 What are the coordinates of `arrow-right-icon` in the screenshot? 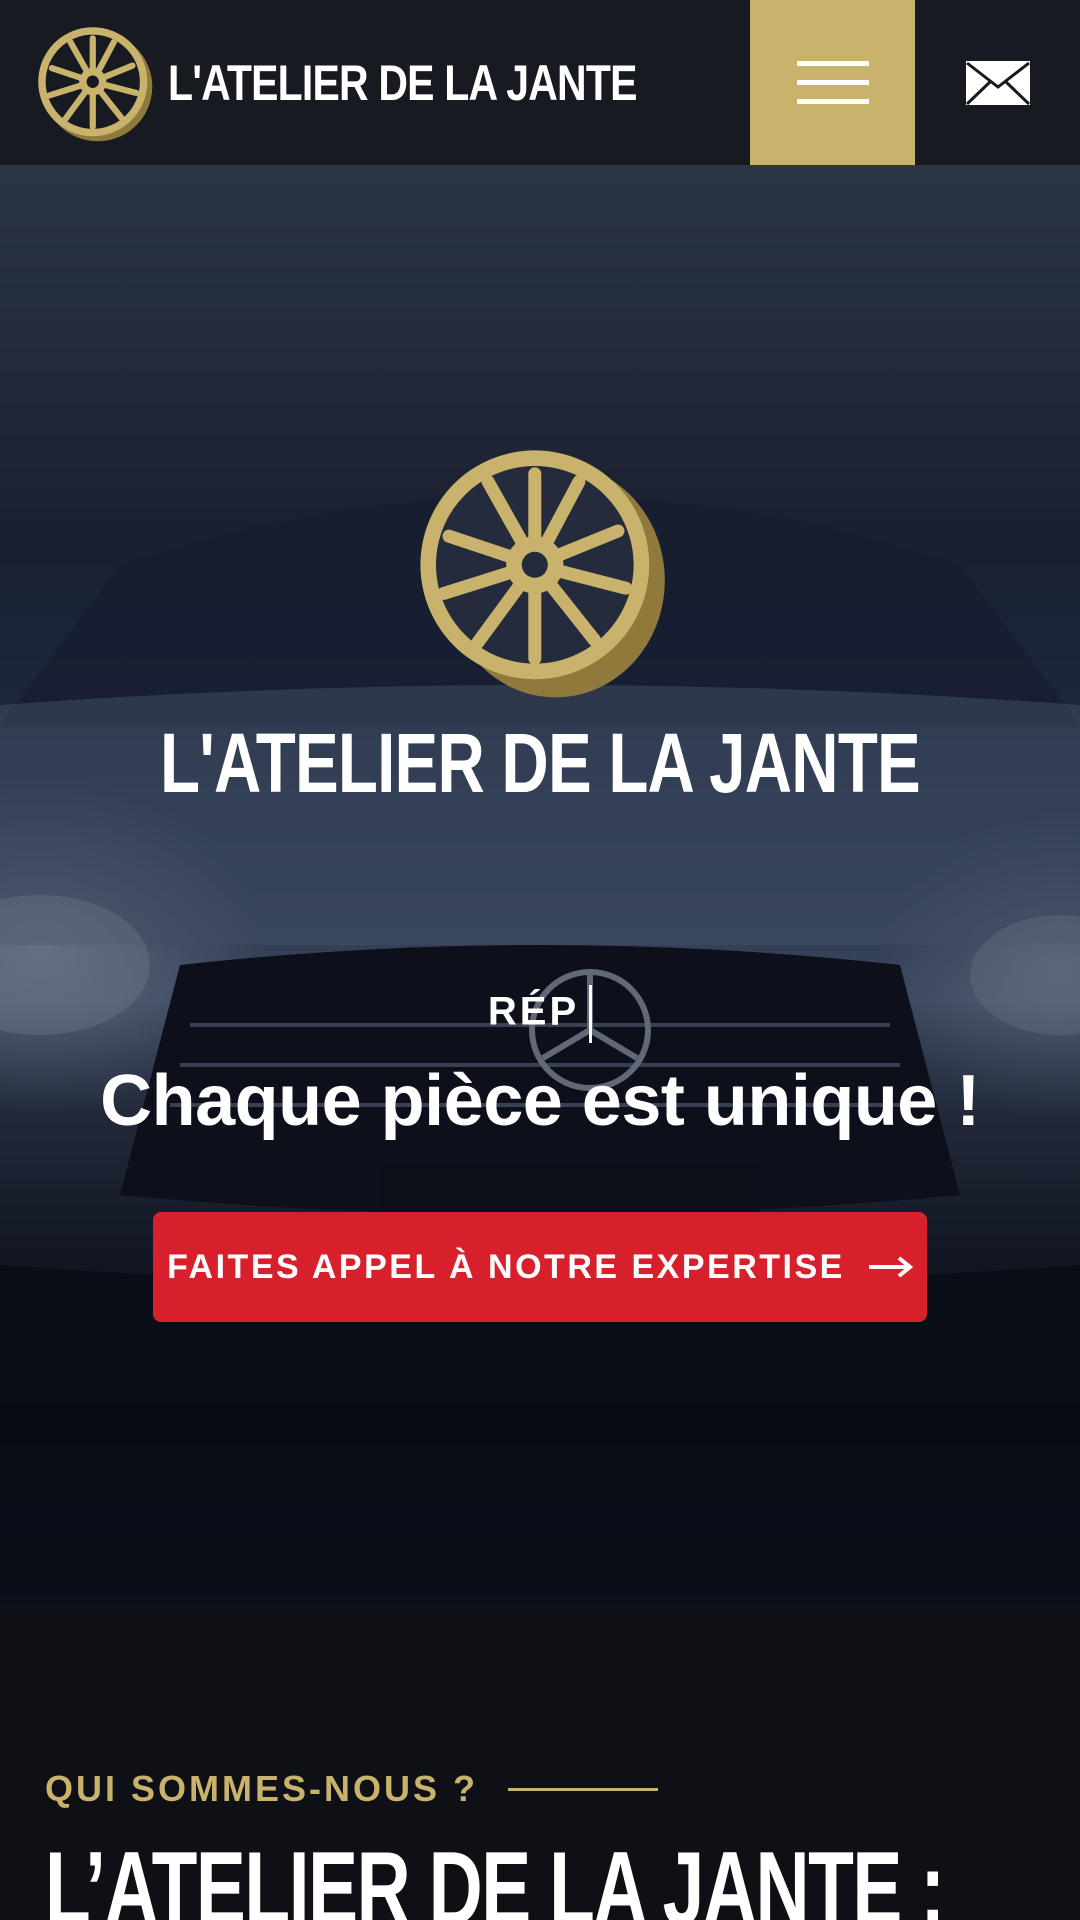 It's located at (890, 1267).